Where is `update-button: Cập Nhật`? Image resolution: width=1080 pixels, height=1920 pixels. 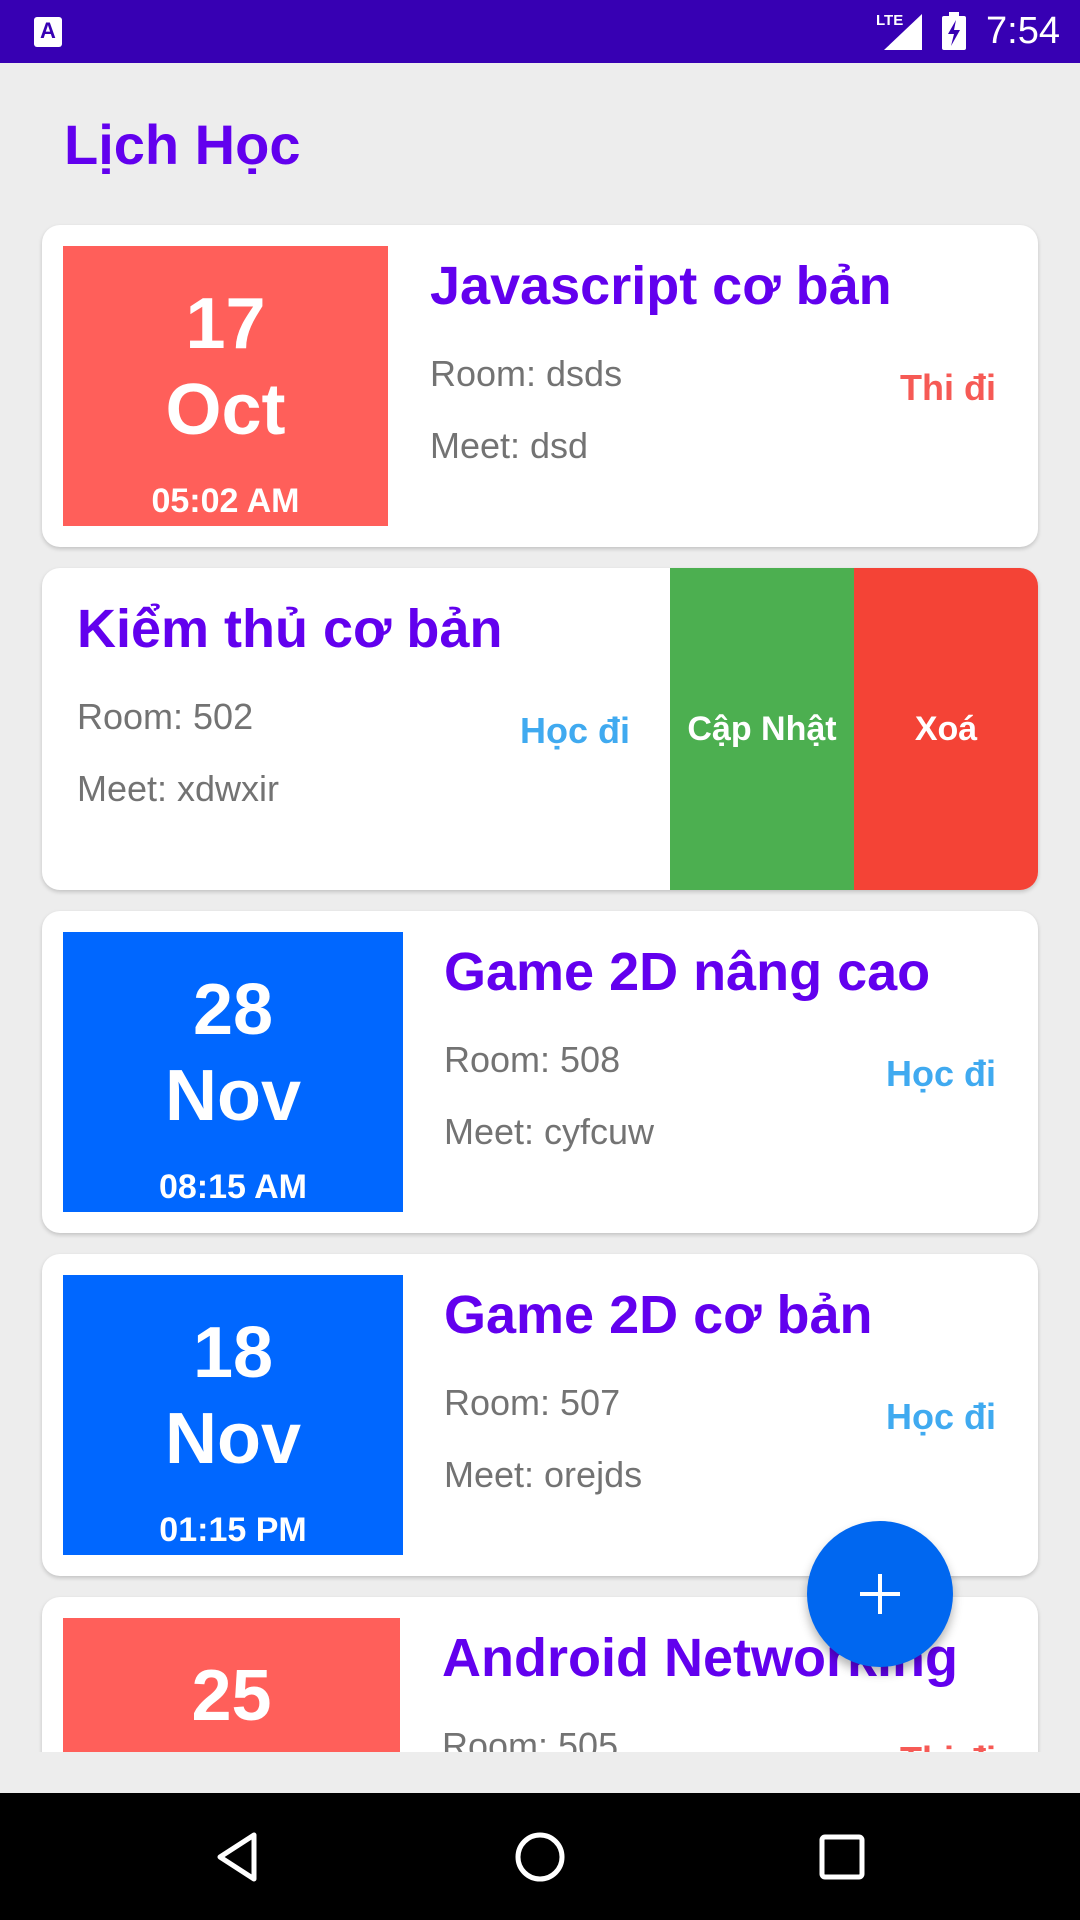 update-button: Cập Nhật is located at coordinates (762, 729).